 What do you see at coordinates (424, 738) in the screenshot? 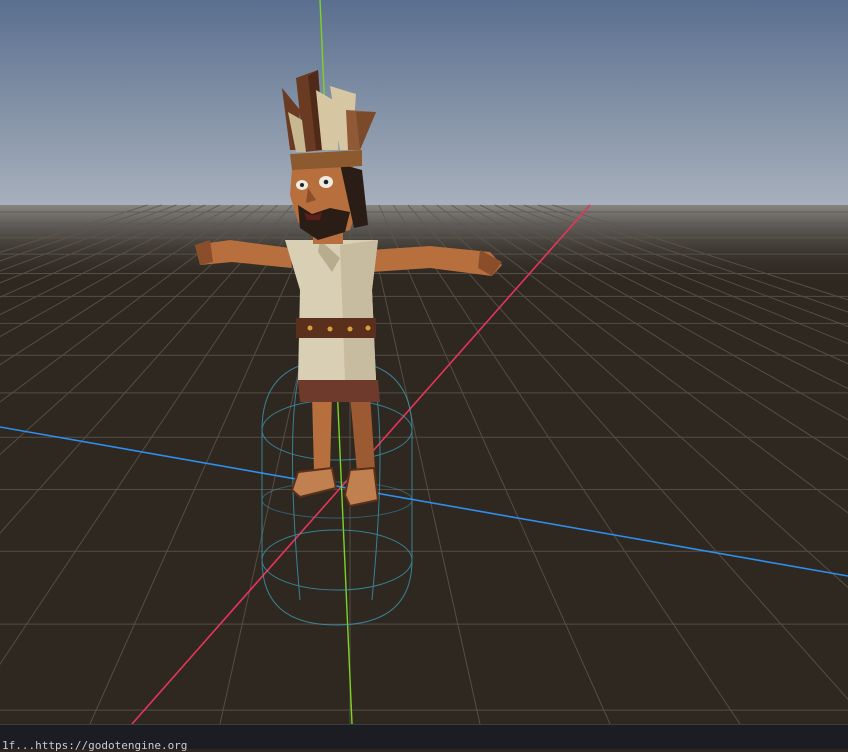
I see `editor-bottom-bar: 1f...https://godotengine.org` at bounding box center [424, 738].